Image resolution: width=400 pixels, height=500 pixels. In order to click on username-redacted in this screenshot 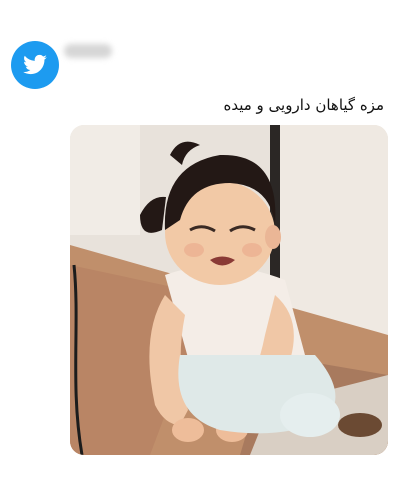, I will do `click(88, 51)`.